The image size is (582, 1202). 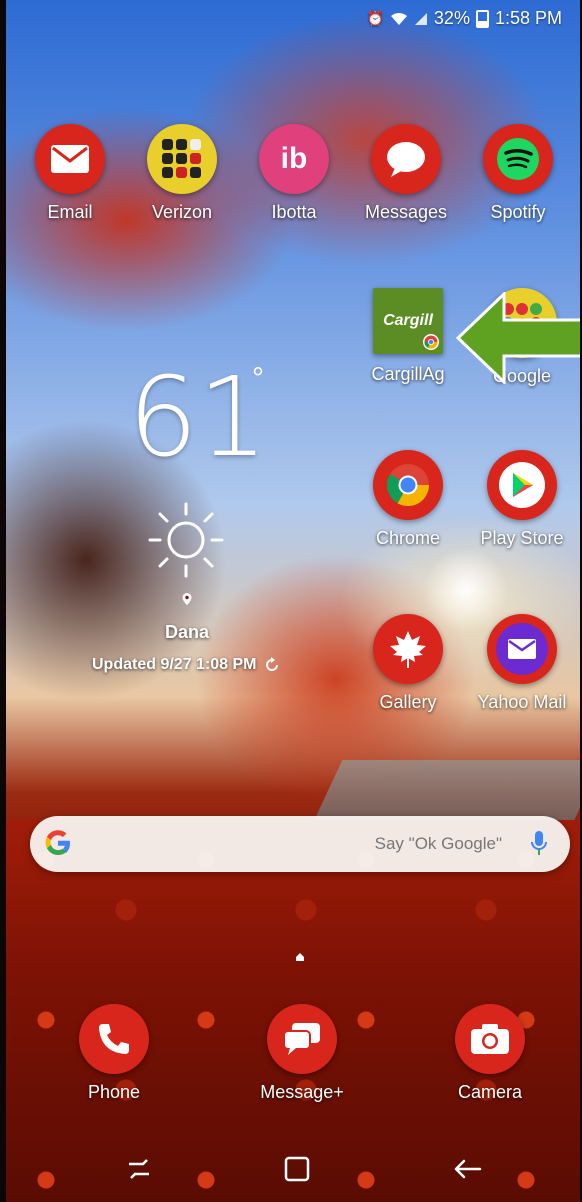 What do you see at coordinates (467, 1169) in the screenshot?
I see `back-icon` at bounding box center [467, 1169].